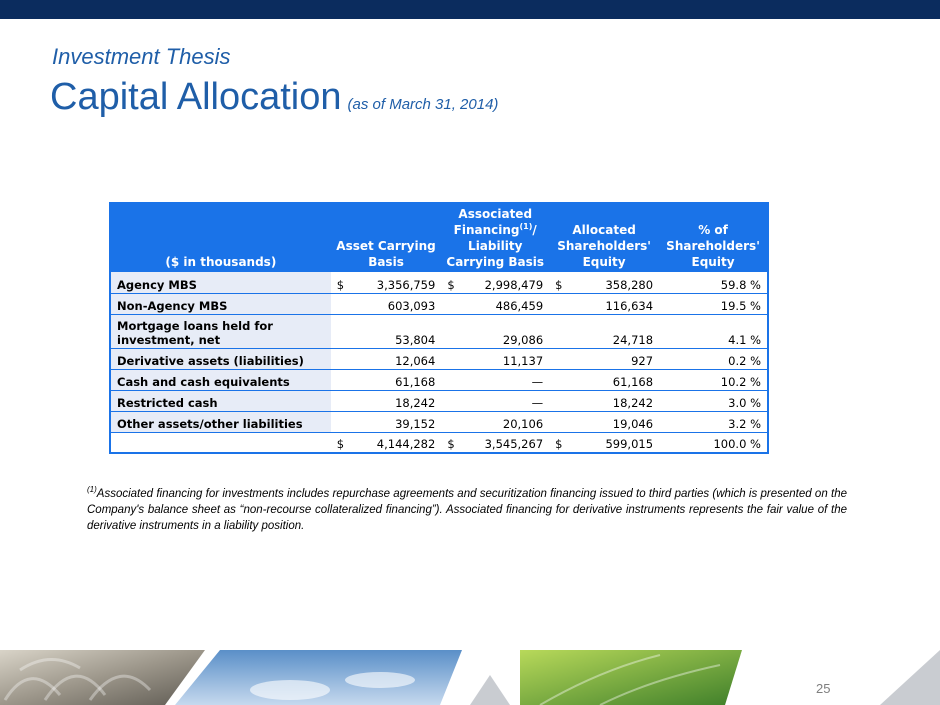 The image size is (940, 705). What do you see at coordinates (629, 284) in the screenshot?
I see `cell-value: 358,280` at bounding box center [629, 284].